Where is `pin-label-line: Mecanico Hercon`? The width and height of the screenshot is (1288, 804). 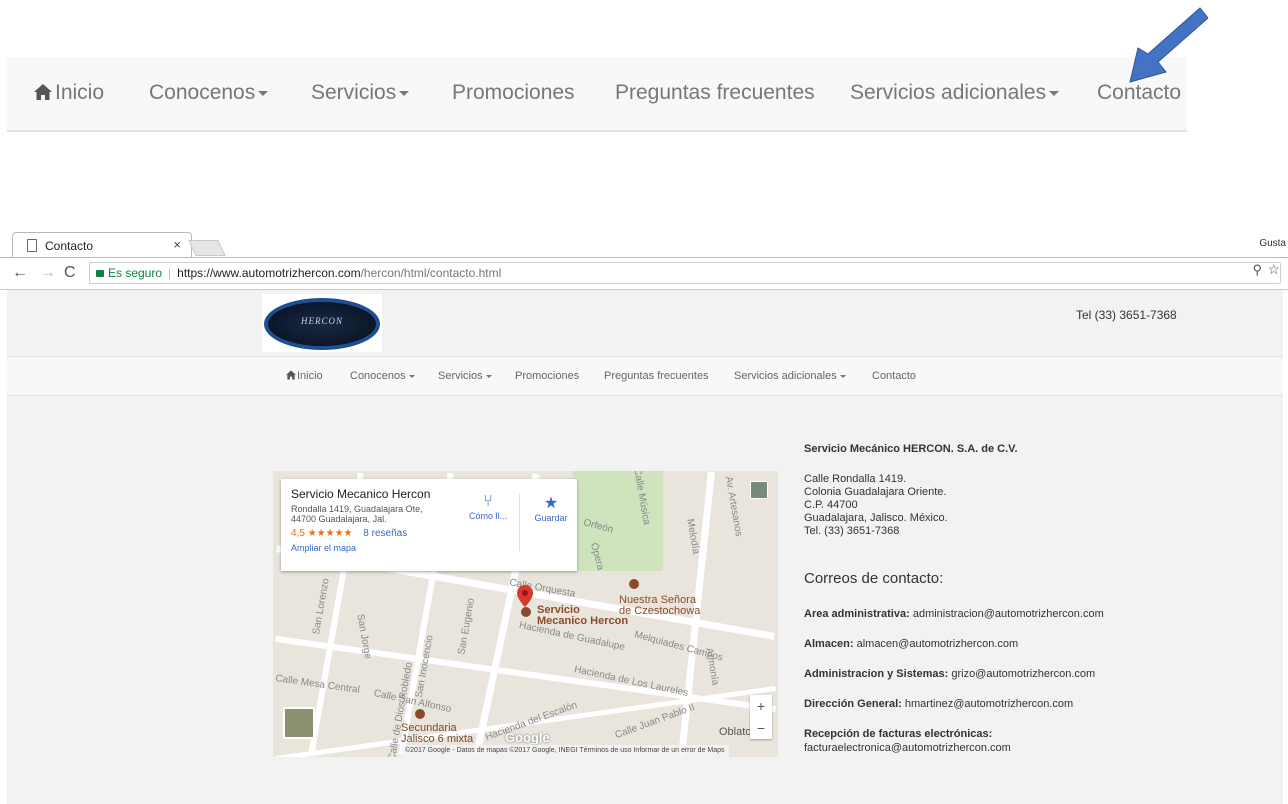 pin-label-line: Mecanico Hercon is located at coordinates (583, 621).